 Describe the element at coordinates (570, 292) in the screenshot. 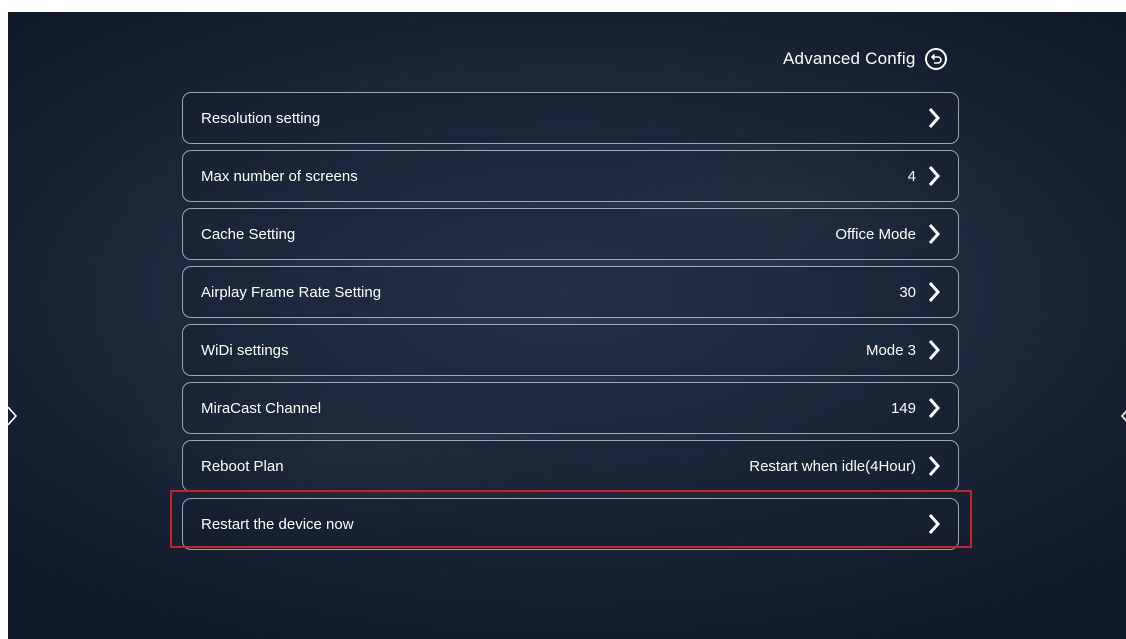

I see `setting-row-airplay-frame-rate: Airplay Frame Rate Setting 30` at that location.